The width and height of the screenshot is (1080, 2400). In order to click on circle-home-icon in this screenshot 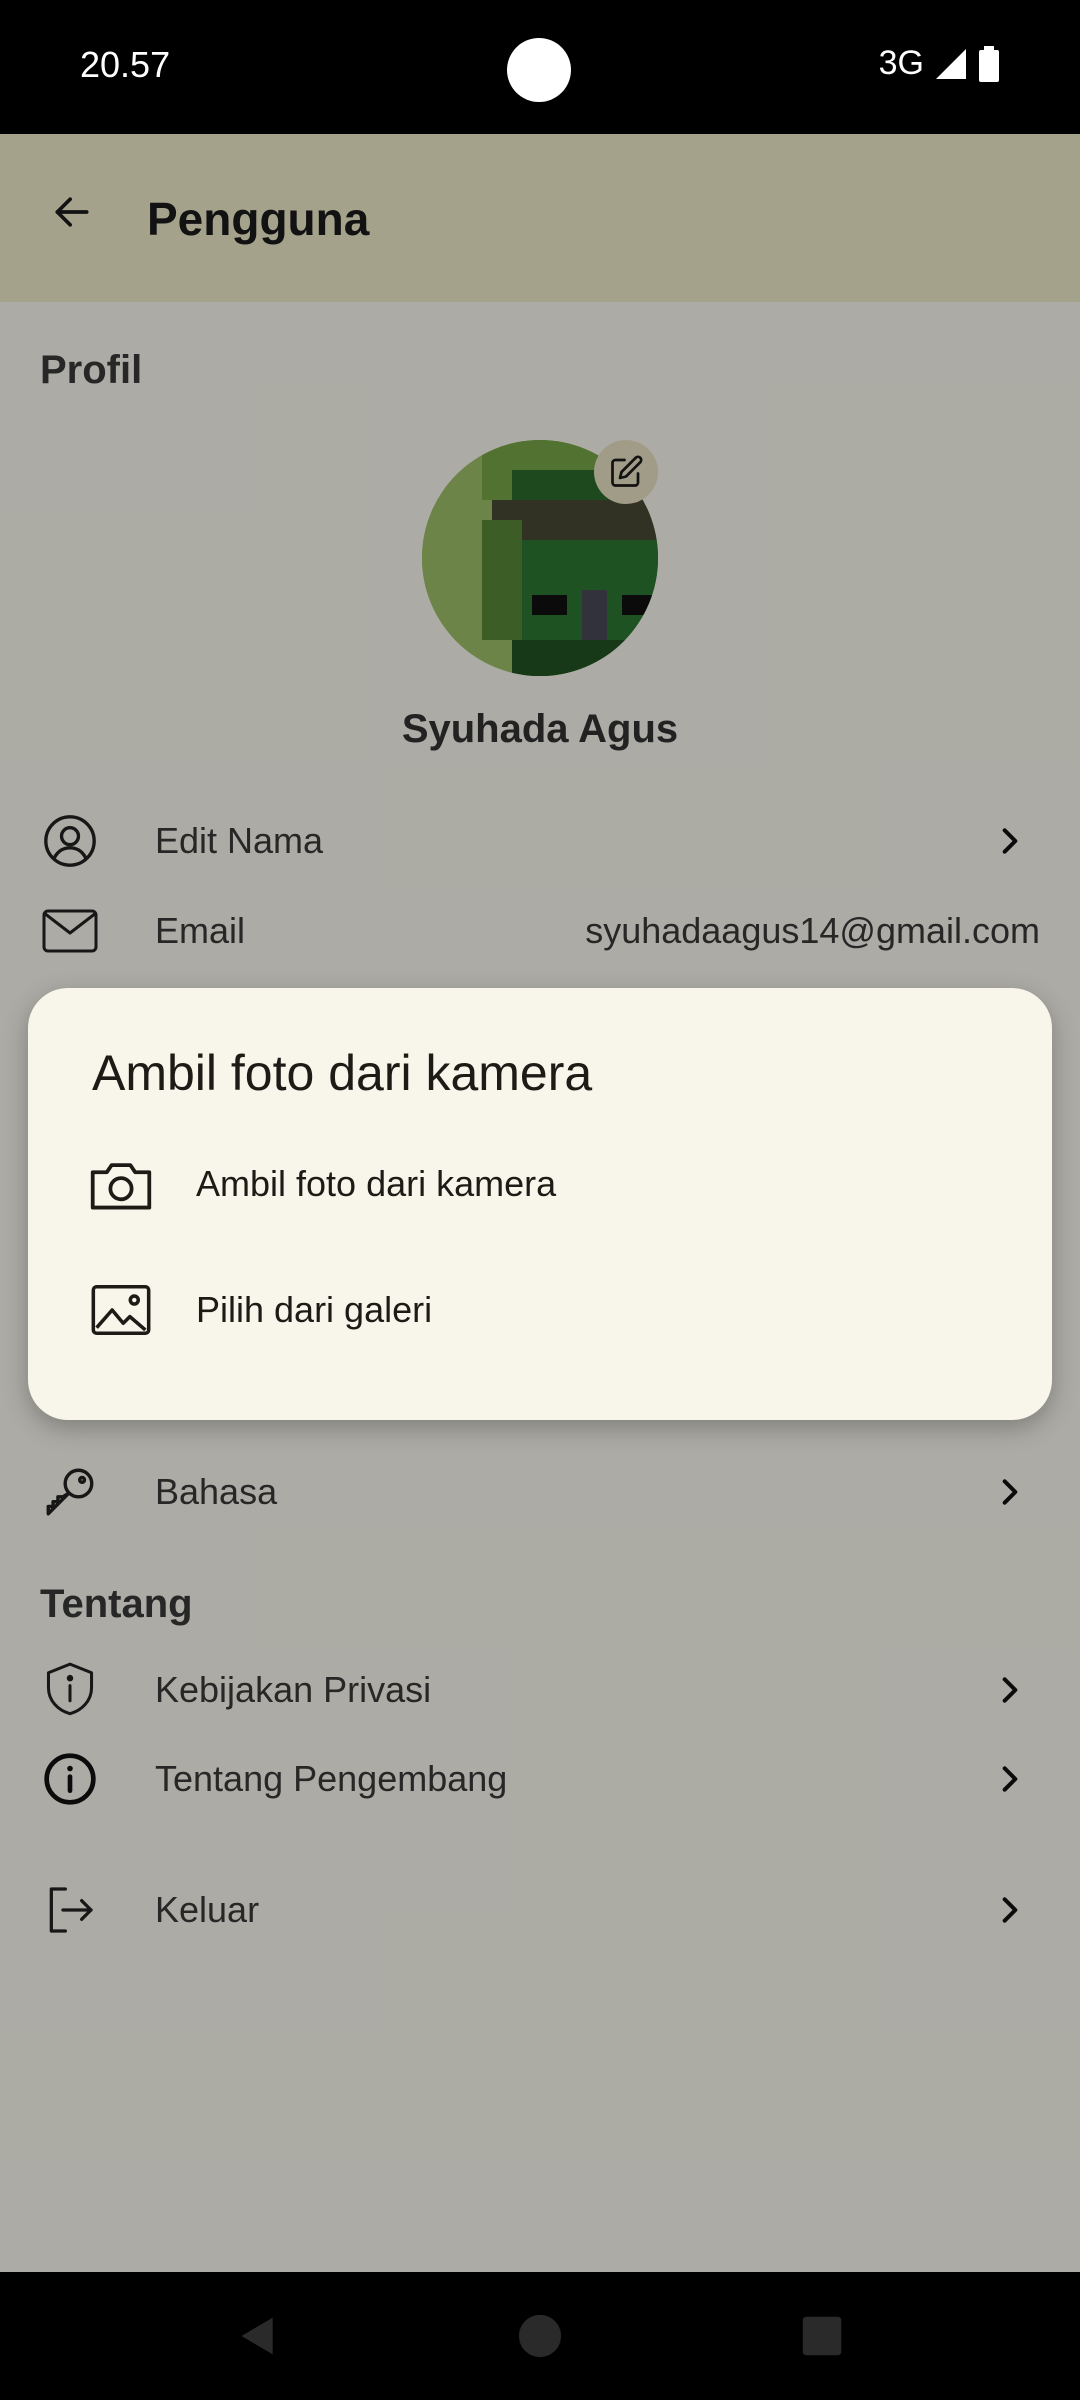, I will do `click(540, 2336)`.